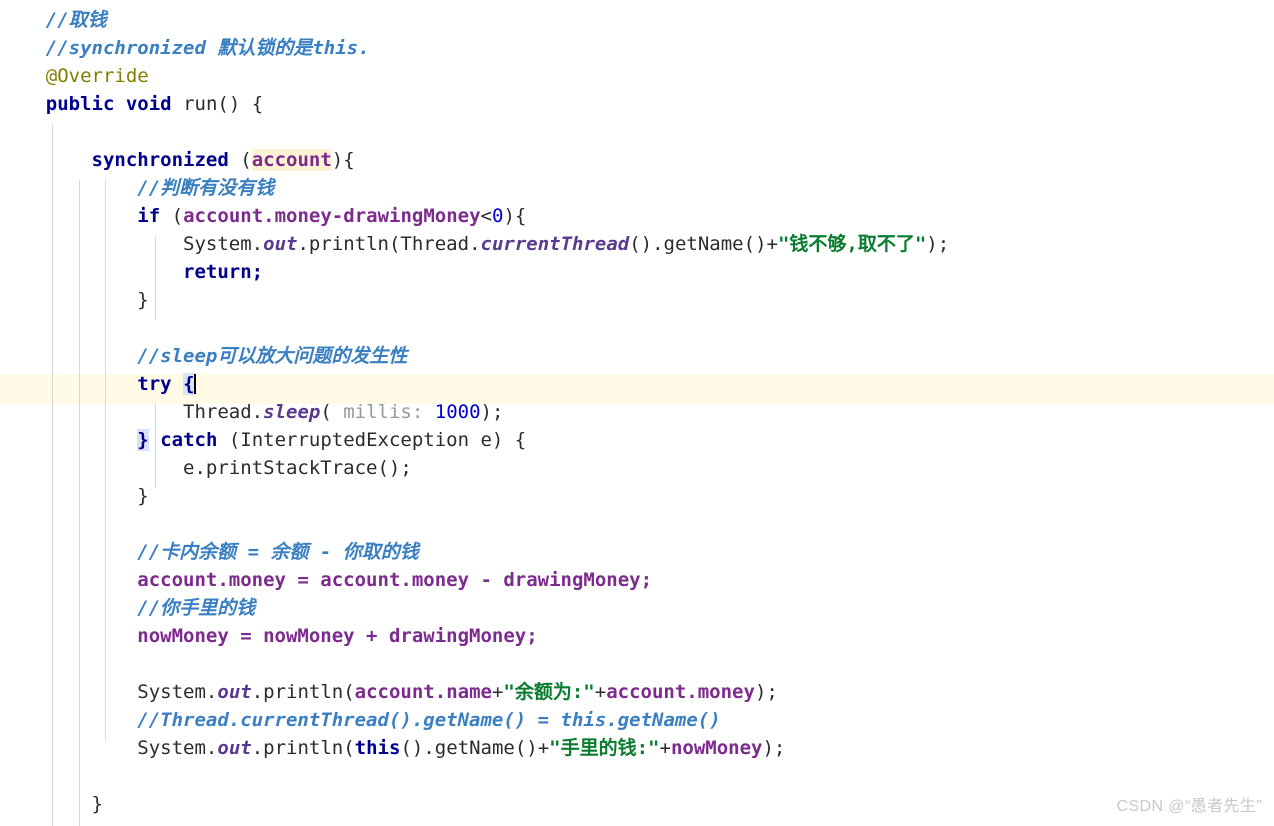 The image size is (1274, 826). I want to click on token-brace-close-matched: }, so click(143, 440).